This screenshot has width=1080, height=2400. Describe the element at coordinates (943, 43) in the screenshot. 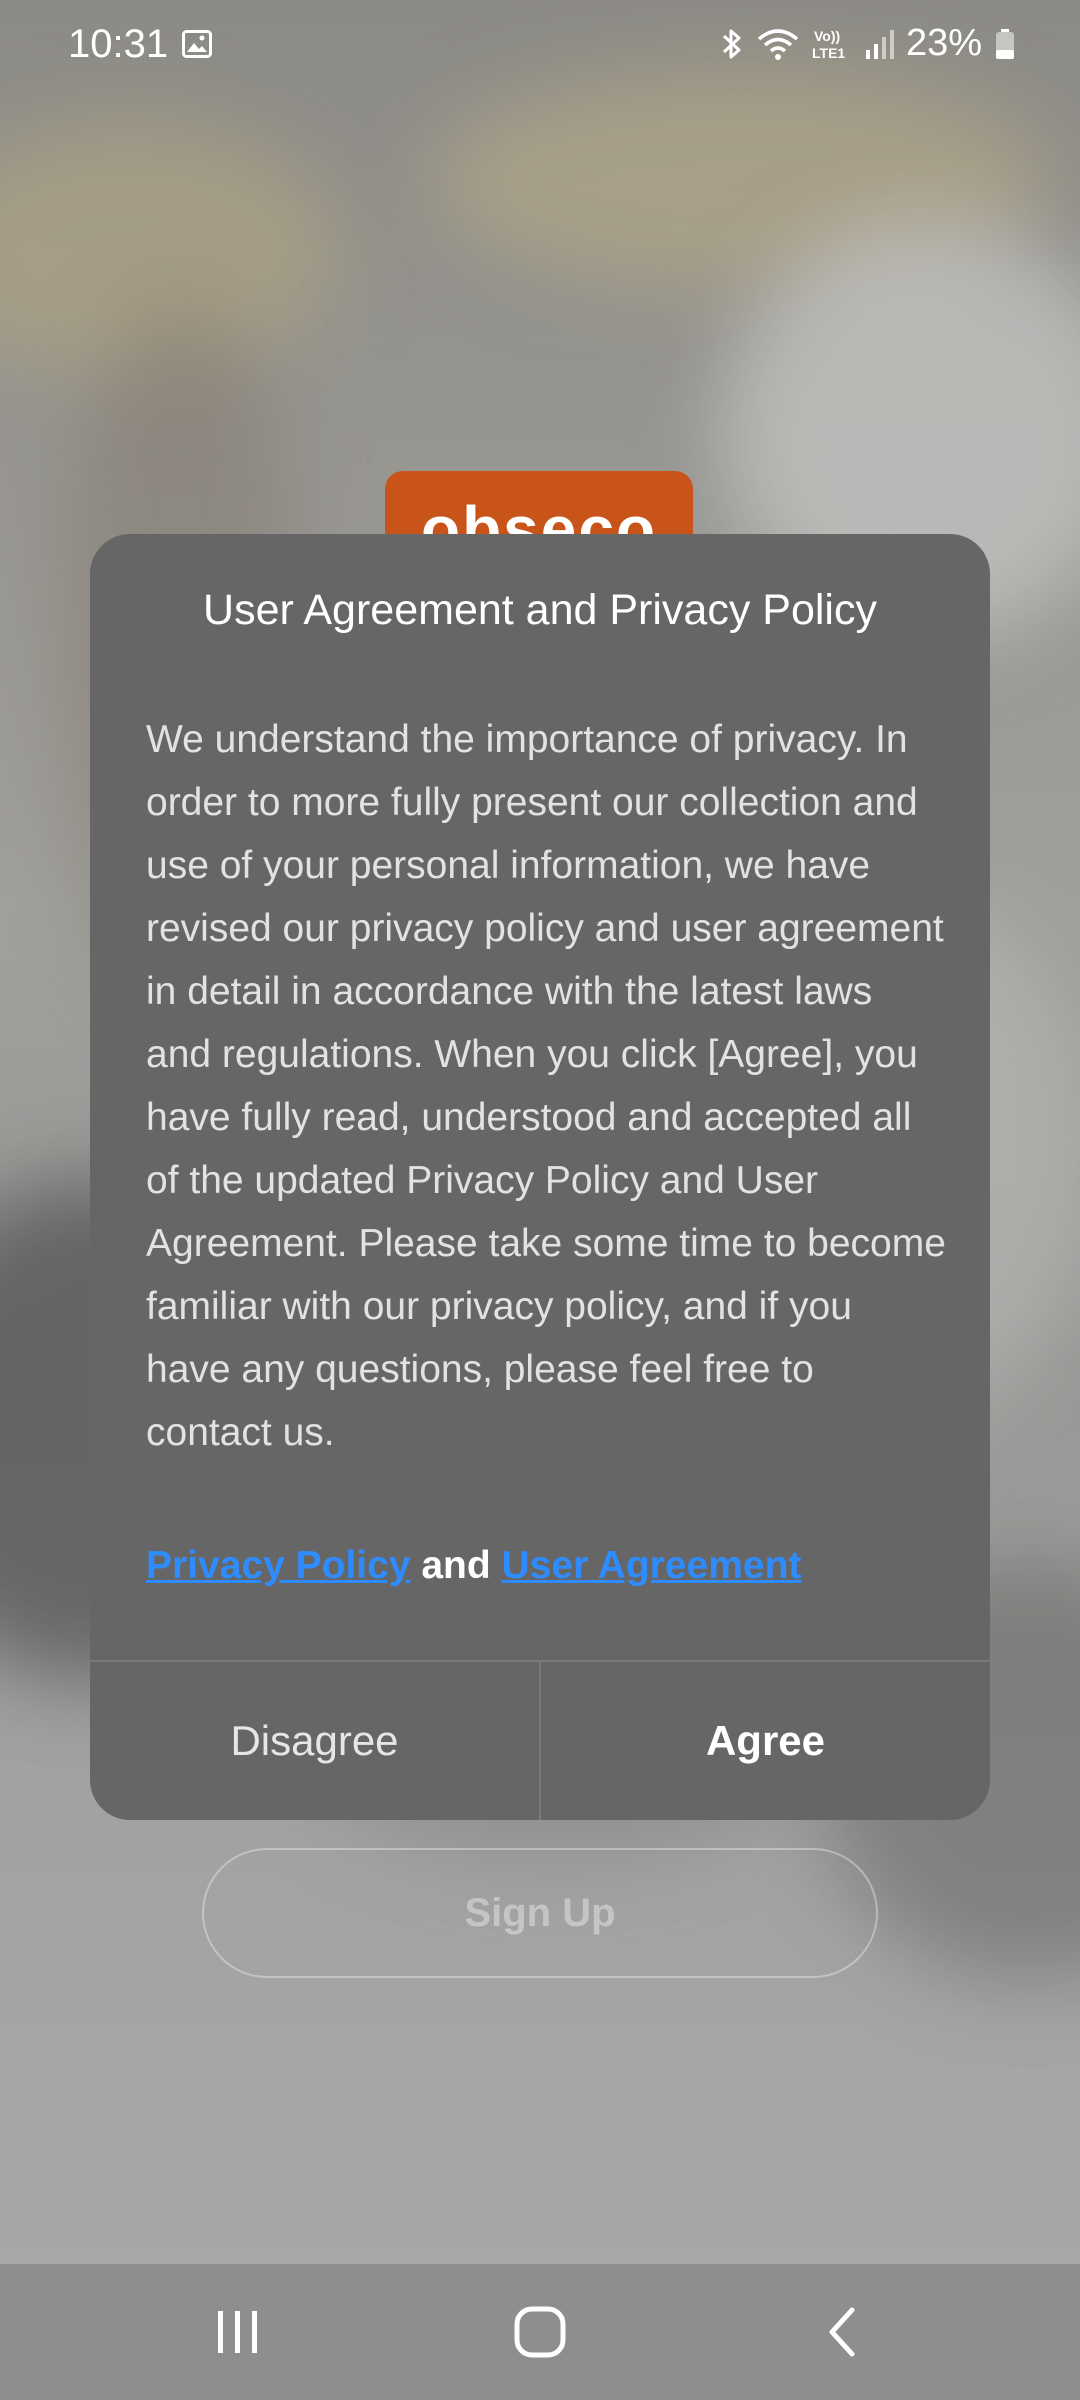

I see `battery-percent: 23%` at that location.